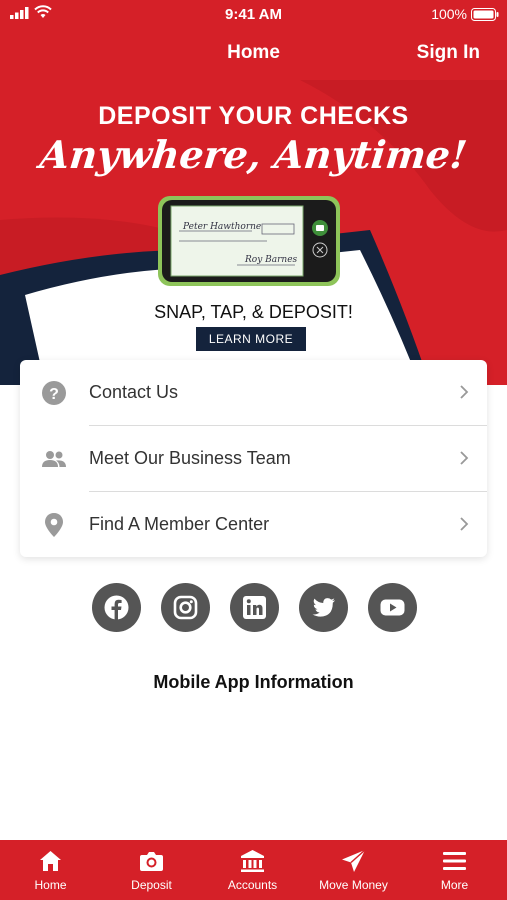 The image size is (507, 900). I want to click on tab-accounts: Accounts, so click(252, 870).